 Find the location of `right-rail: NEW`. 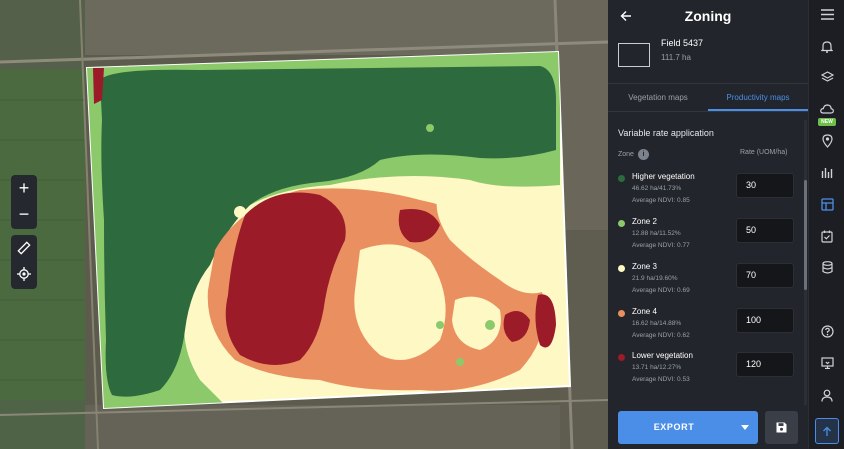

right-rail: NEW is located at coordinates (826, 224).